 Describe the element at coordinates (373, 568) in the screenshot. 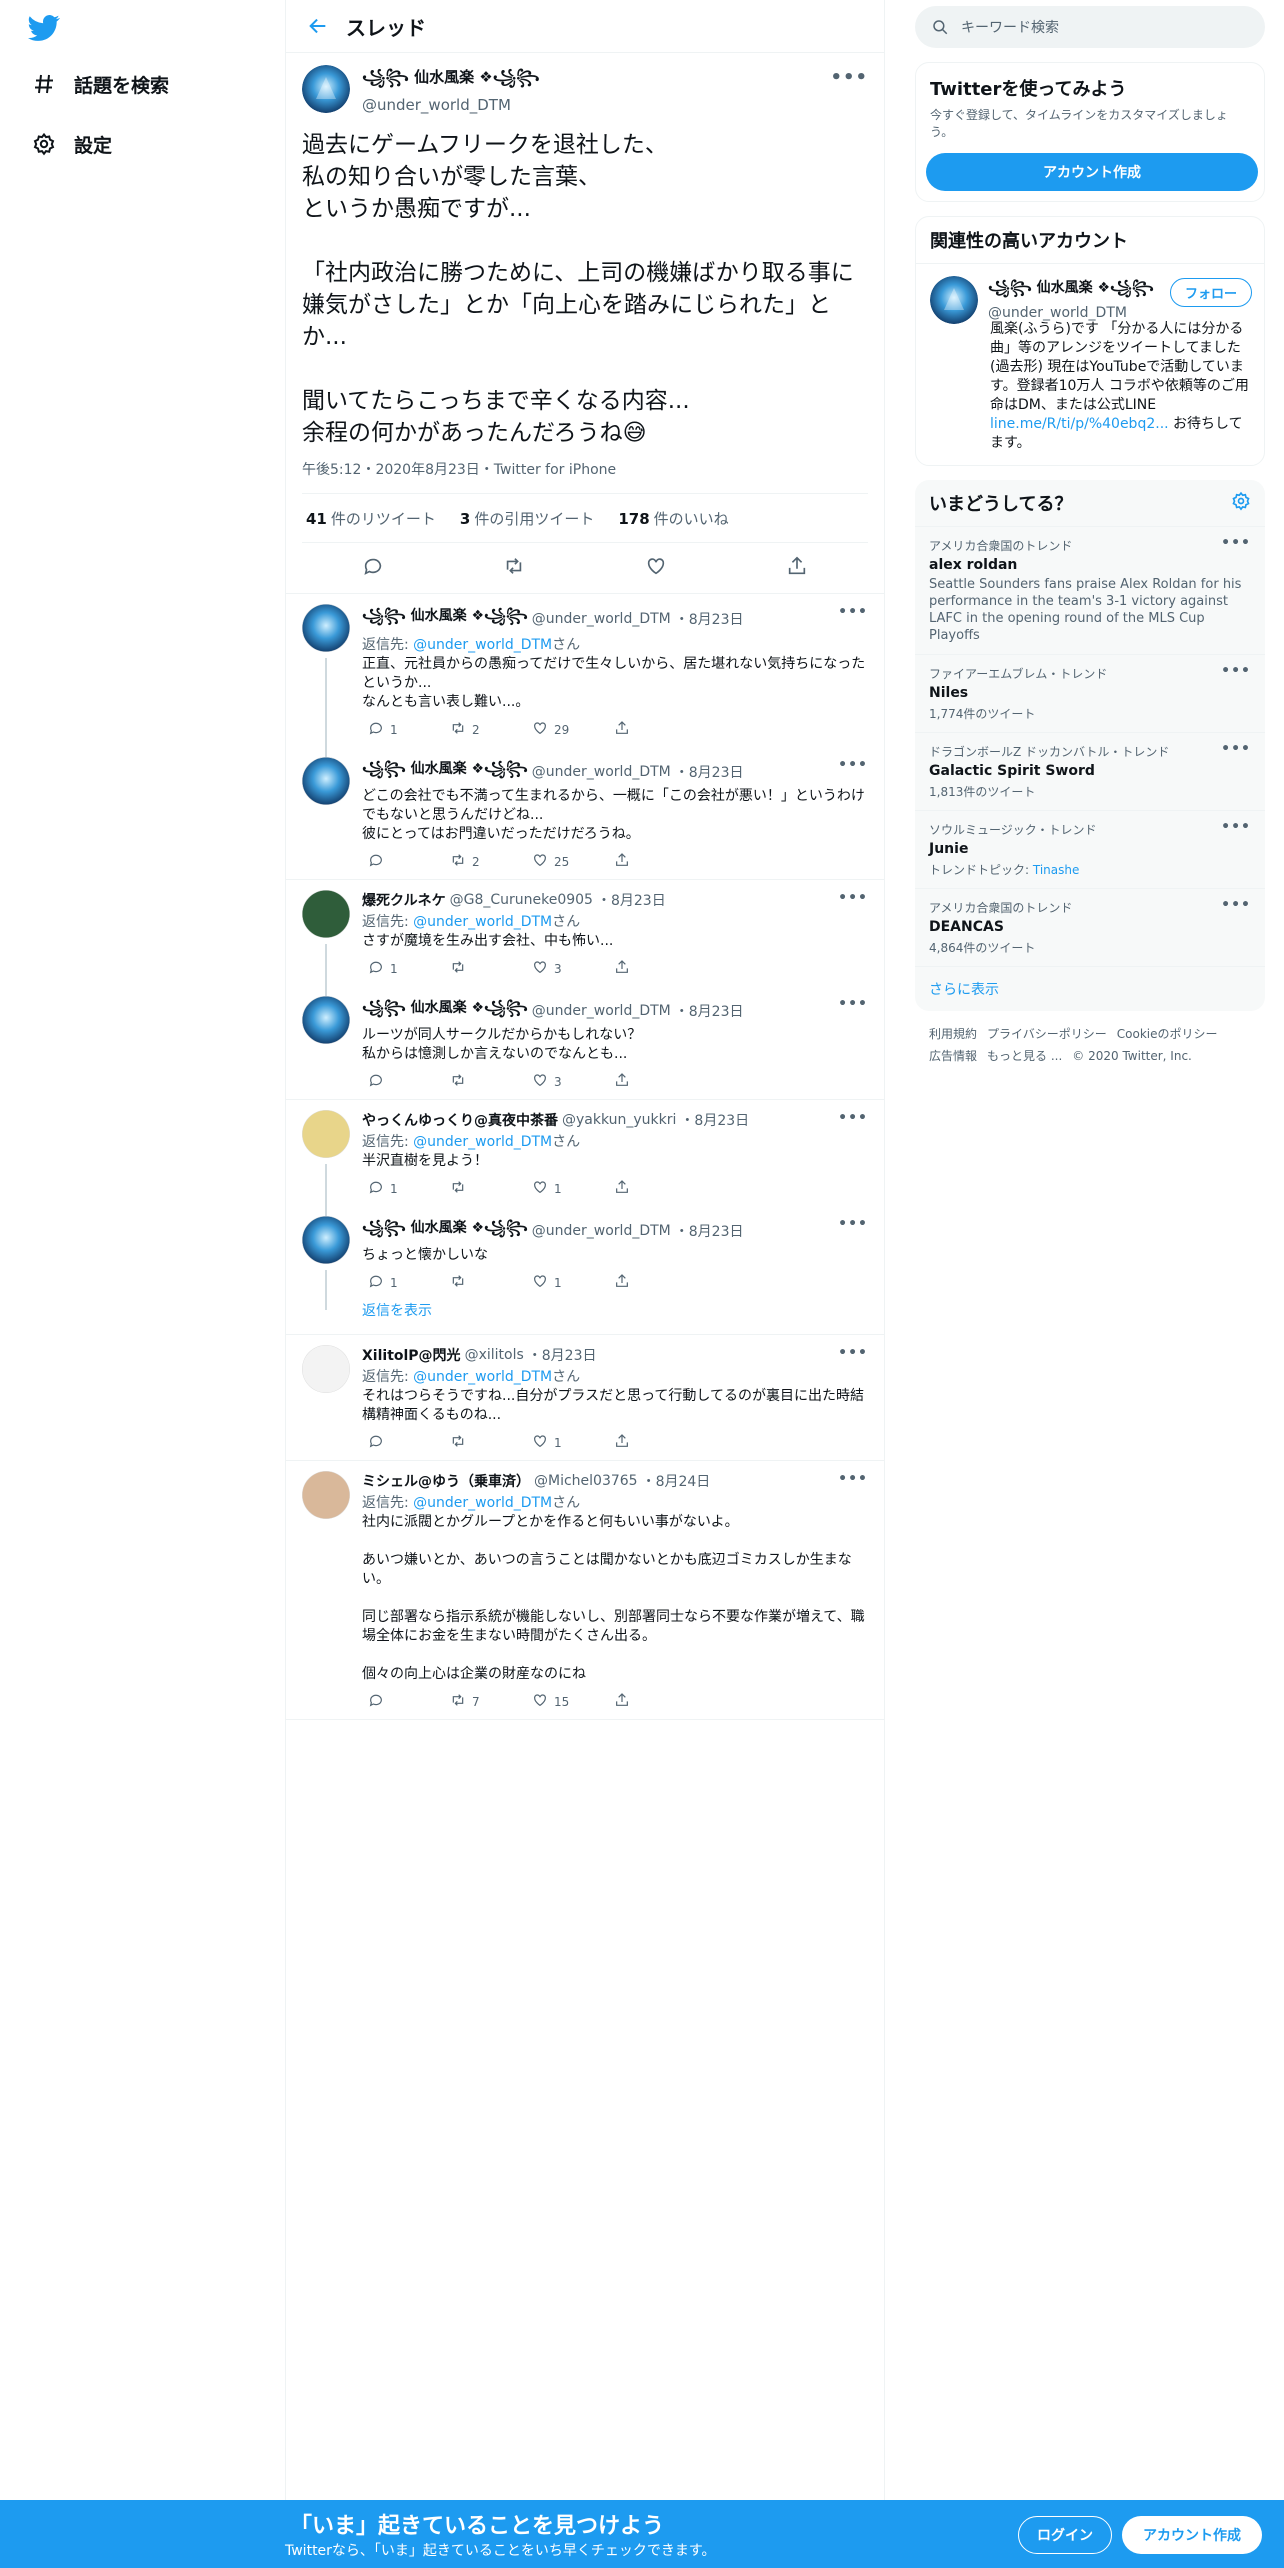

I see `reply-icon` at that location.